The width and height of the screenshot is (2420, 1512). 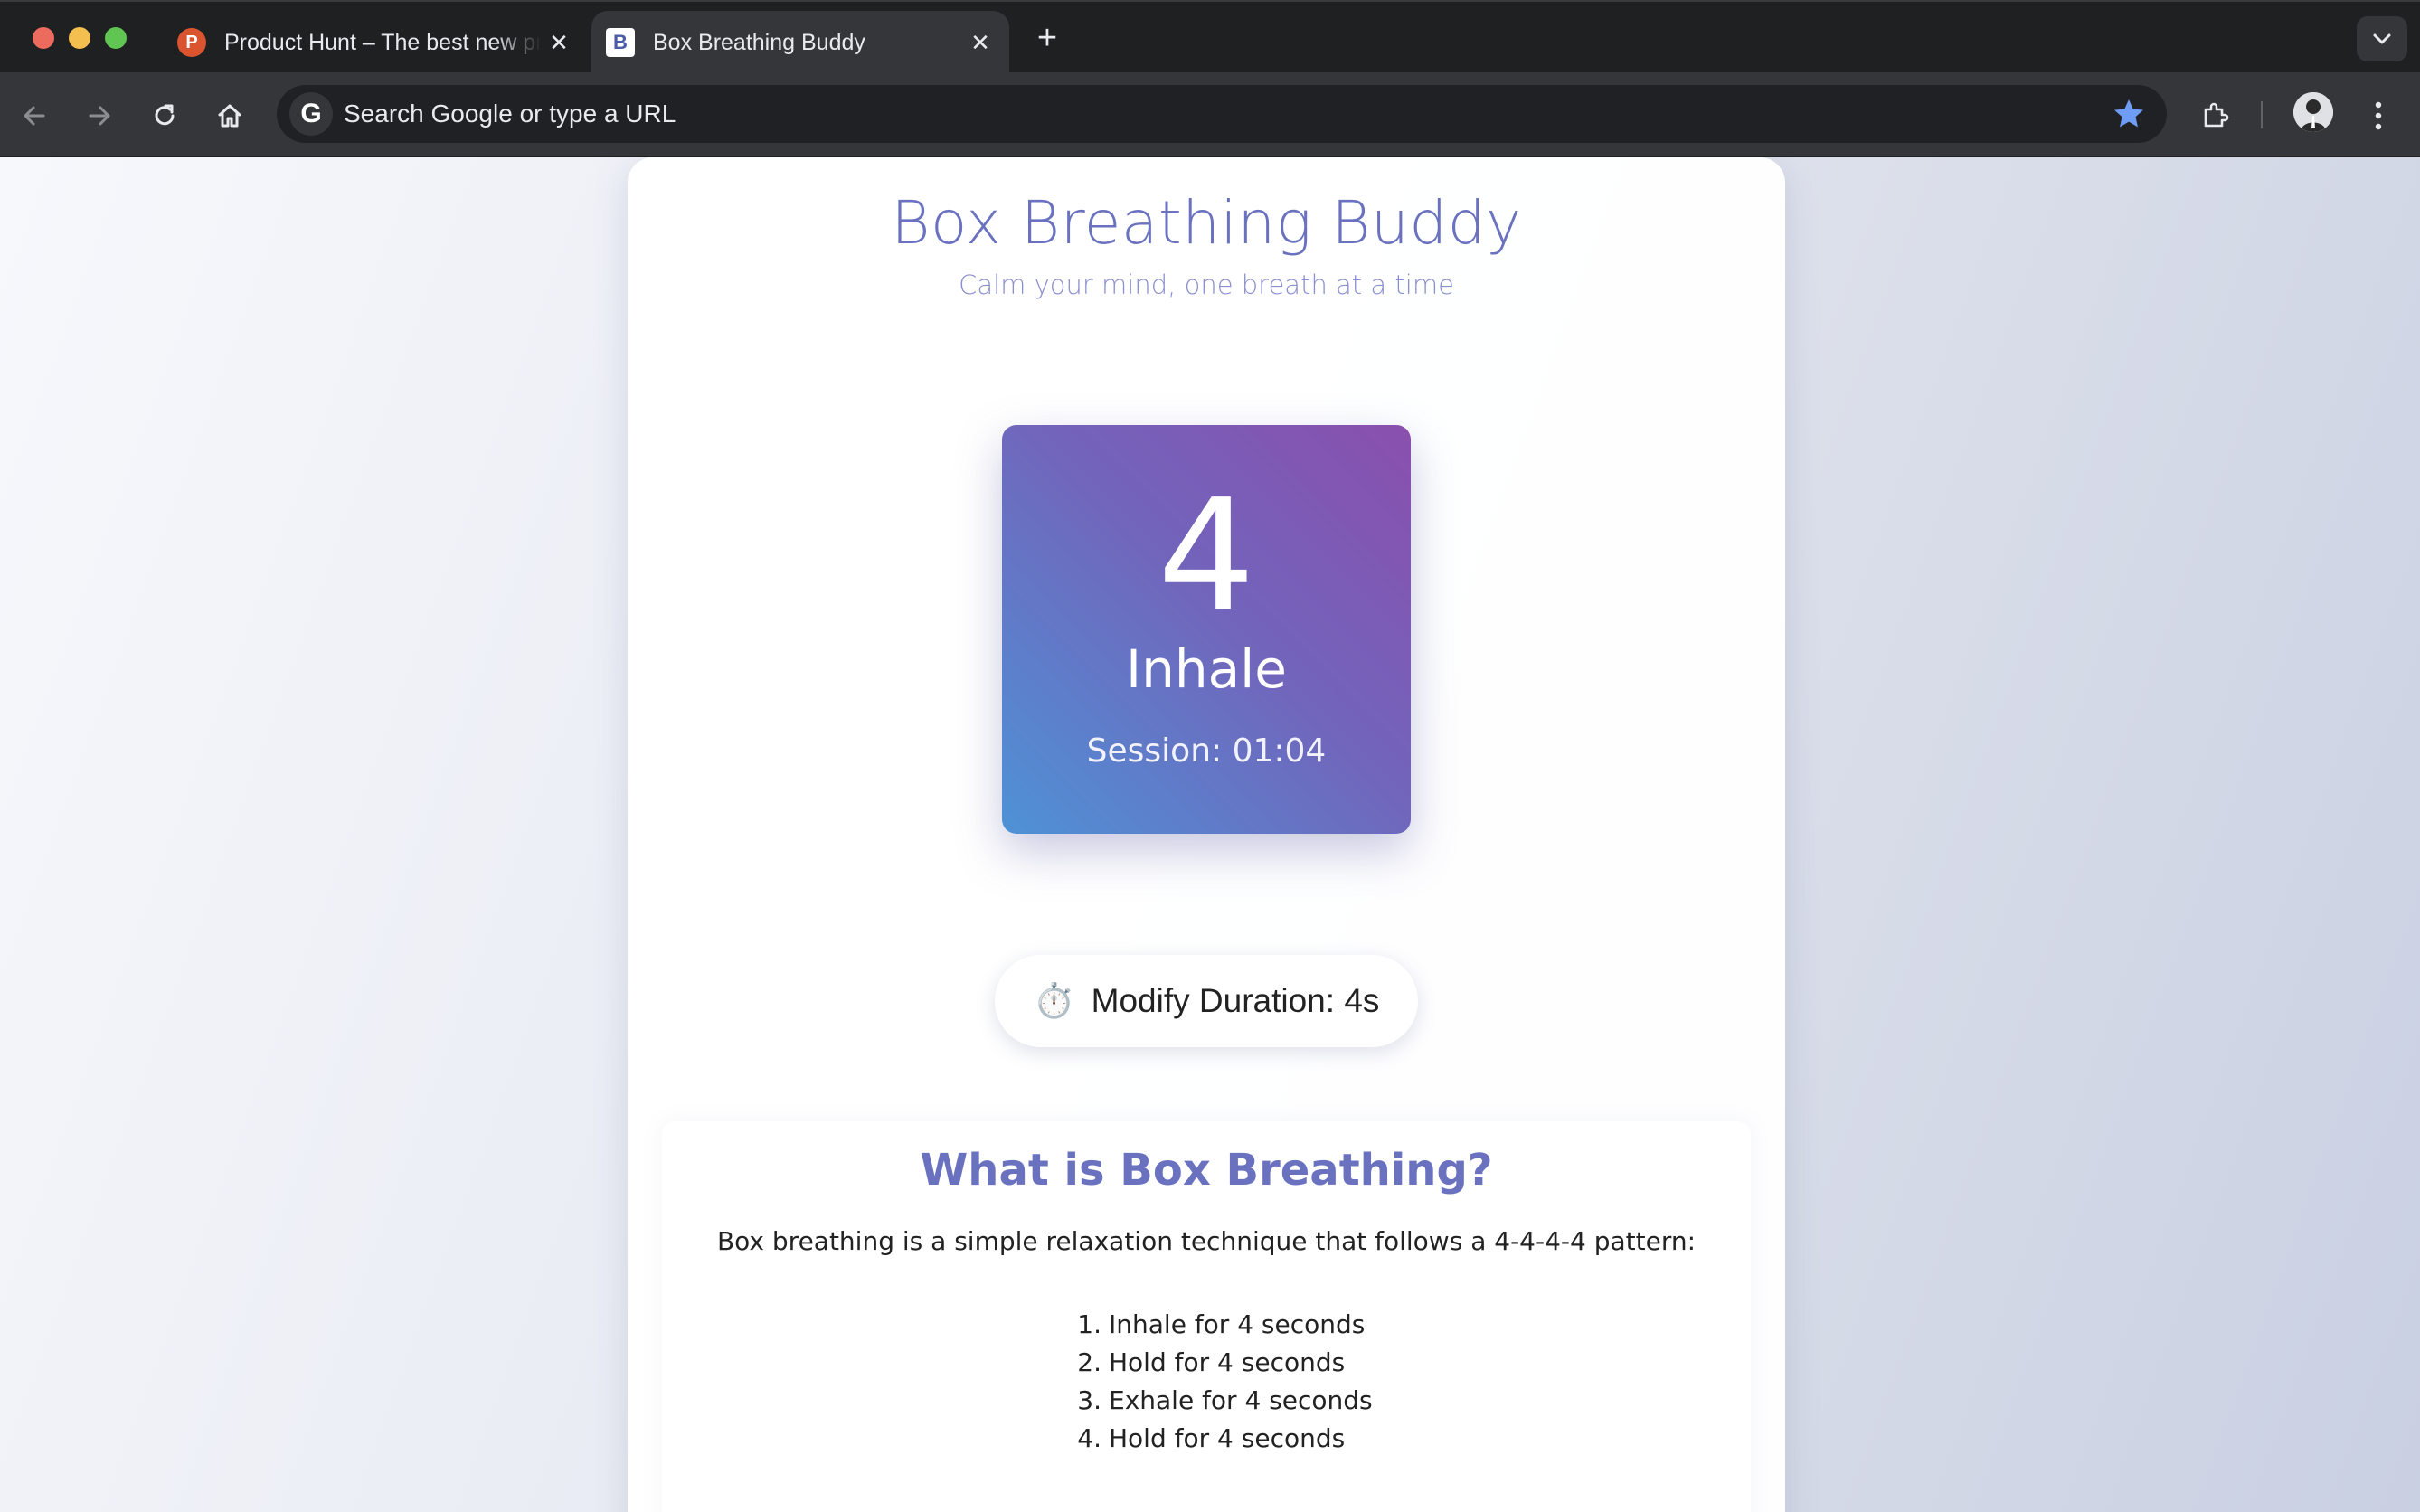 What do you see at coordinates (620, 42) in the screenshot?
I see `box-breathing-favicon-icon: B` at bounding box center [620, 42].